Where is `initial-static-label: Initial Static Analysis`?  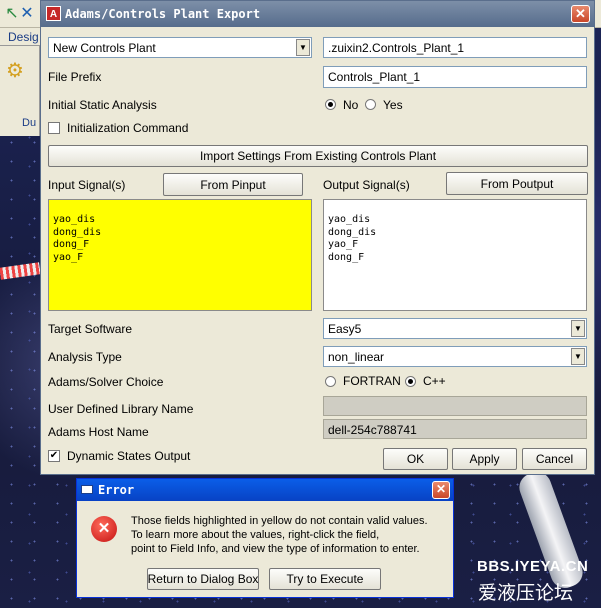 initial-static-label: Initial Static Analysis is located at coordinates (102, 105).